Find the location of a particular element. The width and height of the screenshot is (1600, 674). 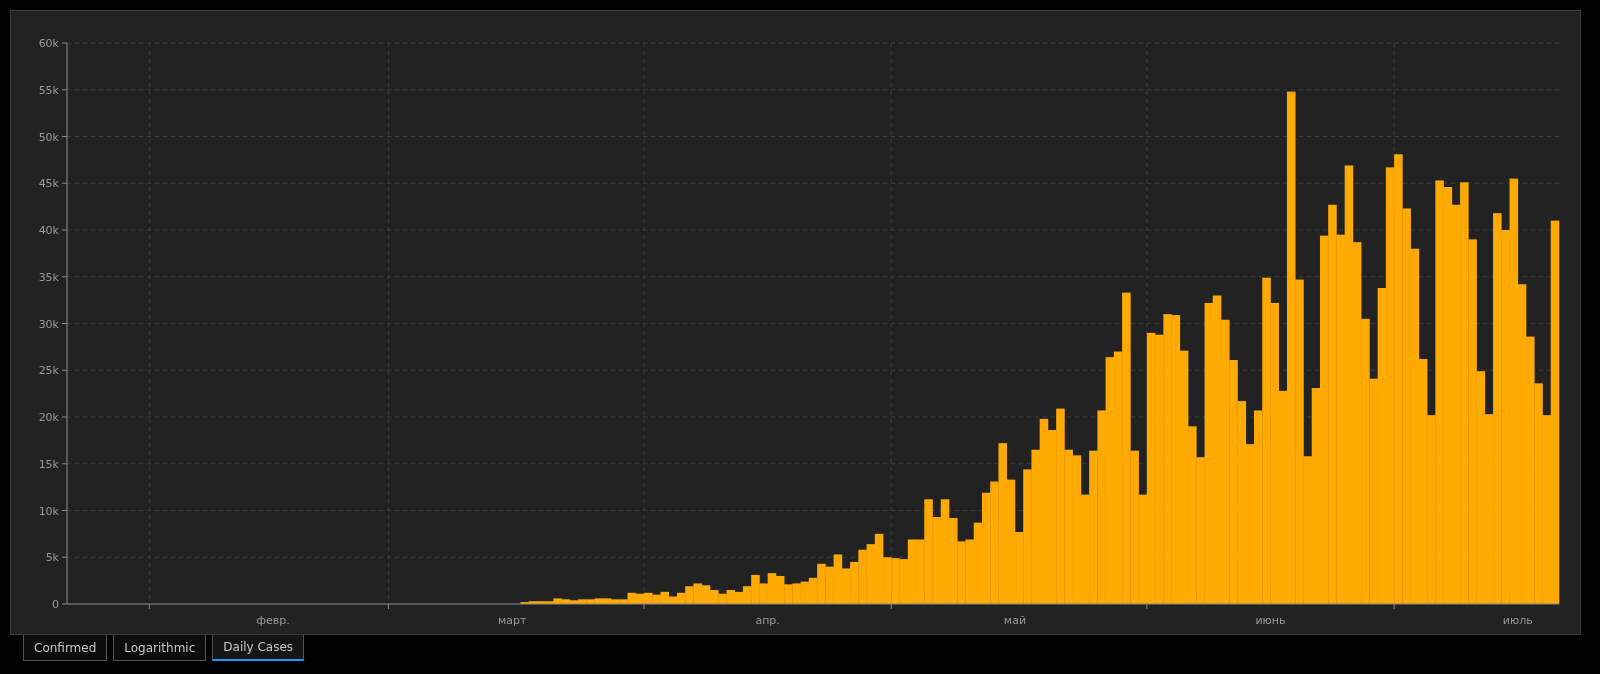

x-axis-label: май is located at coordinates (1015, 620).